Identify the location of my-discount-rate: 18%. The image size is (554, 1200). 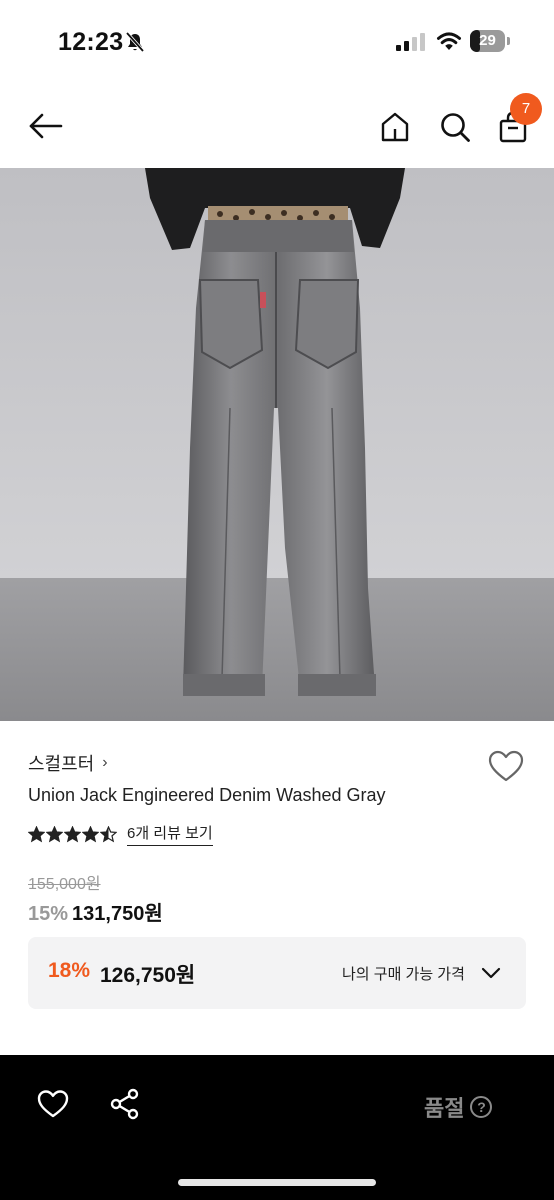
(69, 970).